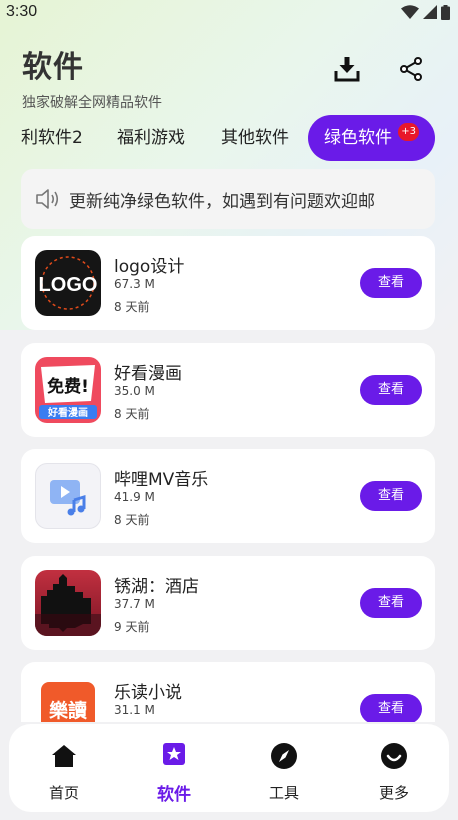 The image size is (458, 820). I want to click on wifi-icon, so click(410, 12).